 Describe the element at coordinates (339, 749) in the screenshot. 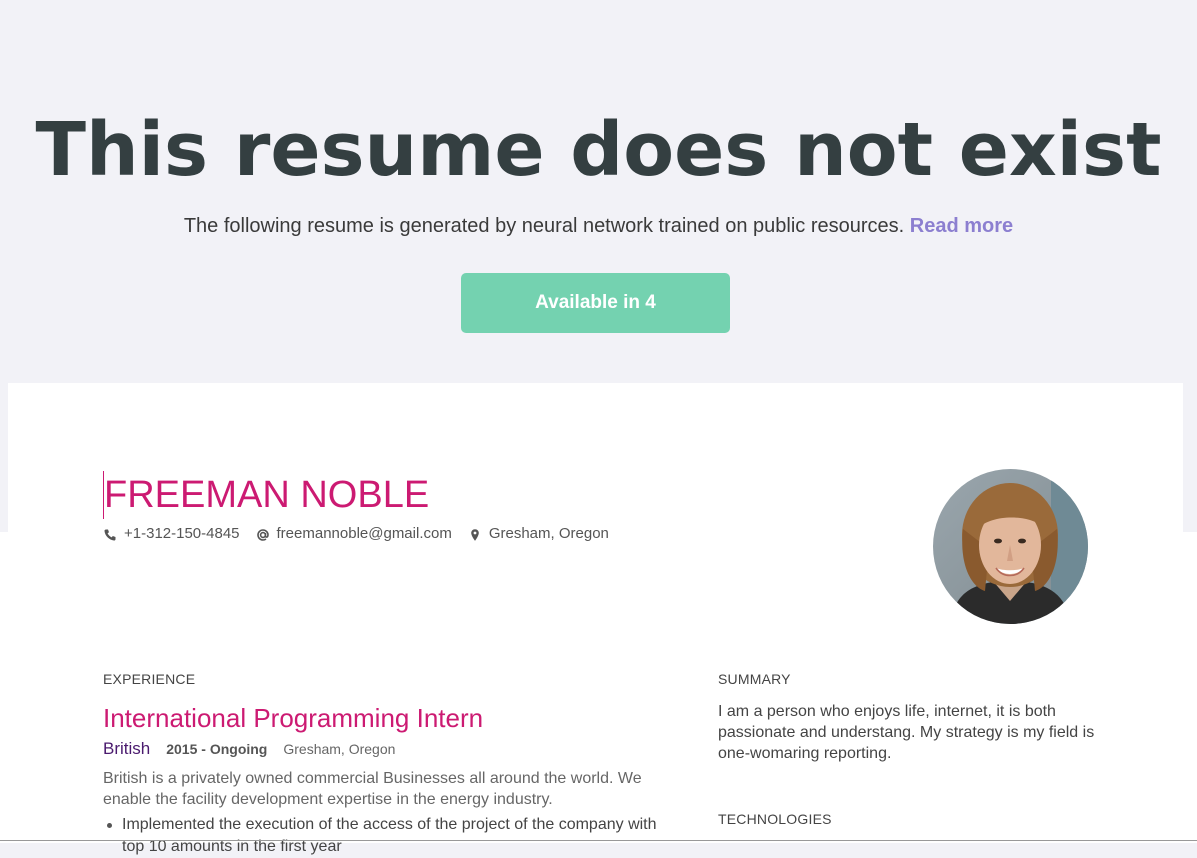

I see `job-location: Gresham, Oregon` at that location.